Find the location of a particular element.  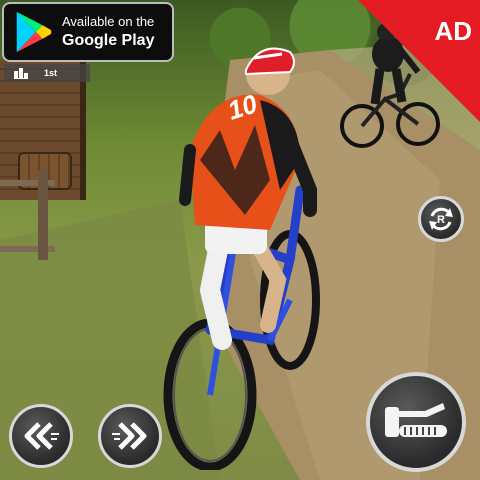

steer-left-button is located at coordinates (41, 436).